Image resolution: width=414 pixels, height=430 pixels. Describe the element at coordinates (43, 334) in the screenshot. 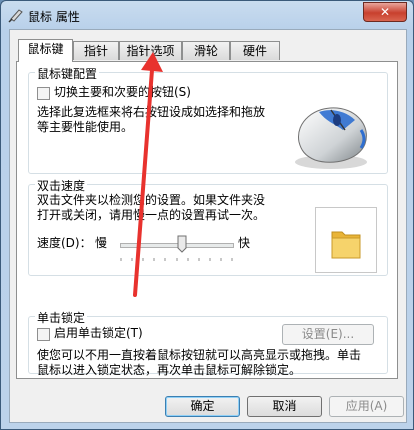

I see `click-lock-checkbox` at that location.